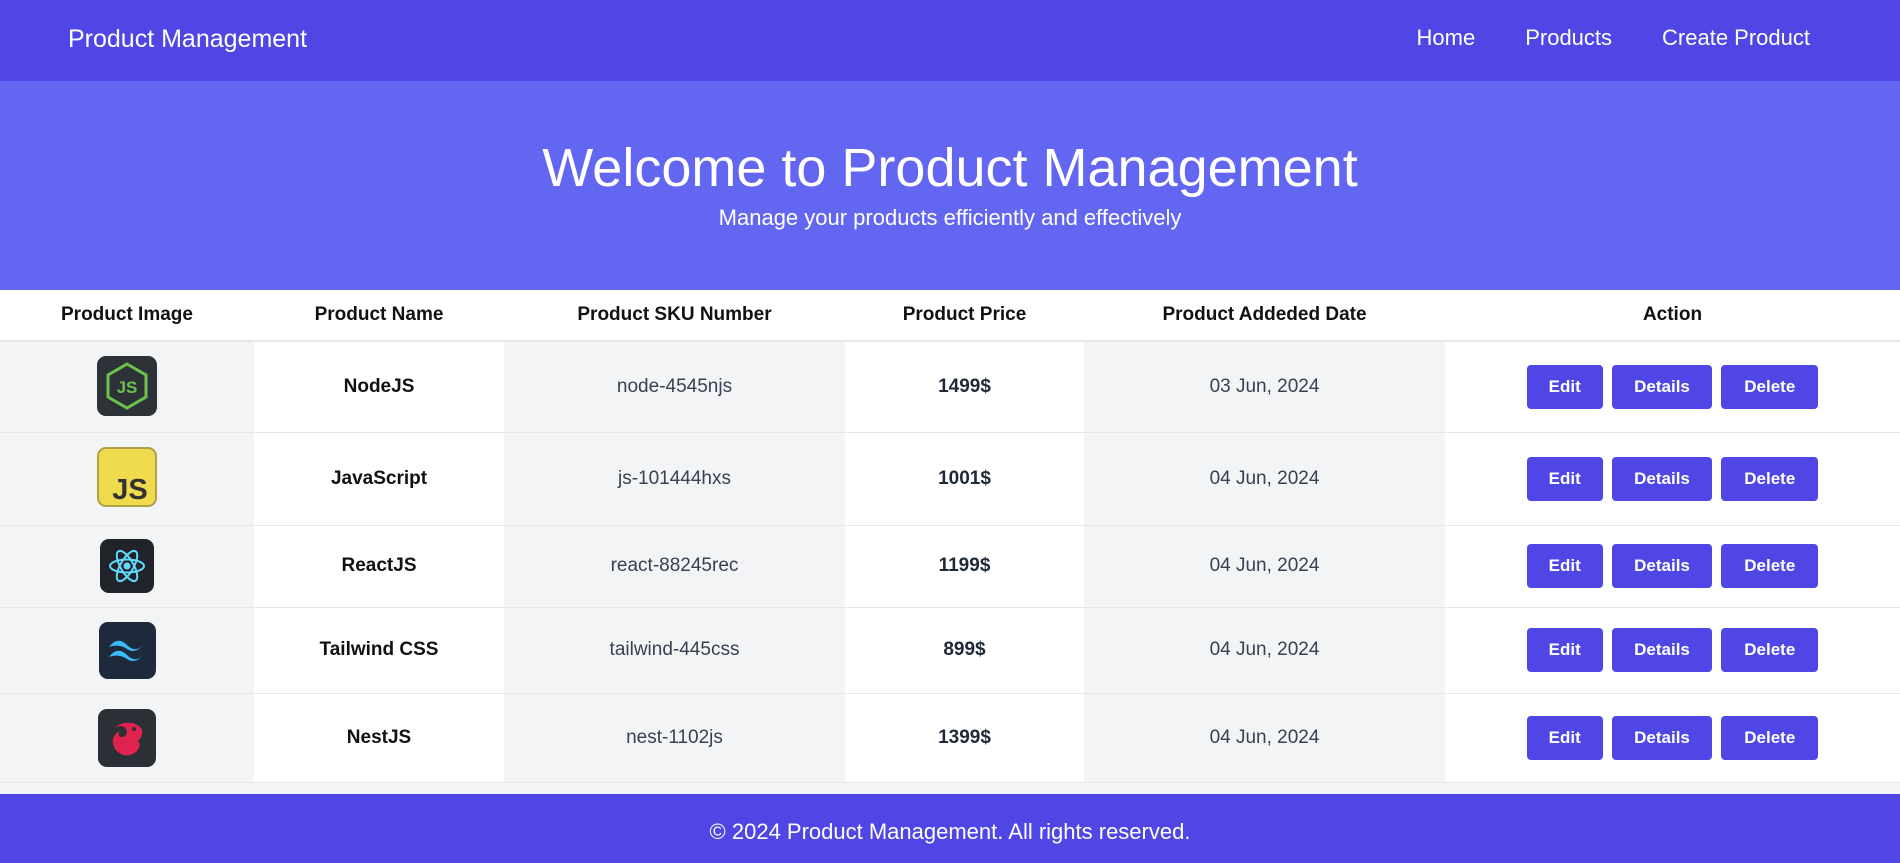  What do you see at coordinates (379, 566) in the screenshot?
I see `product-name: ReactJS` at bounding box center [379, 566].